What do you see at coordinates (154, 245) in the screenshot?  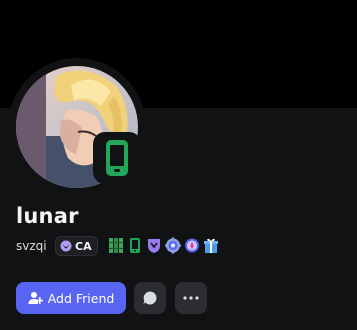 I see `shield-badge` at bounding box center [154, 245].